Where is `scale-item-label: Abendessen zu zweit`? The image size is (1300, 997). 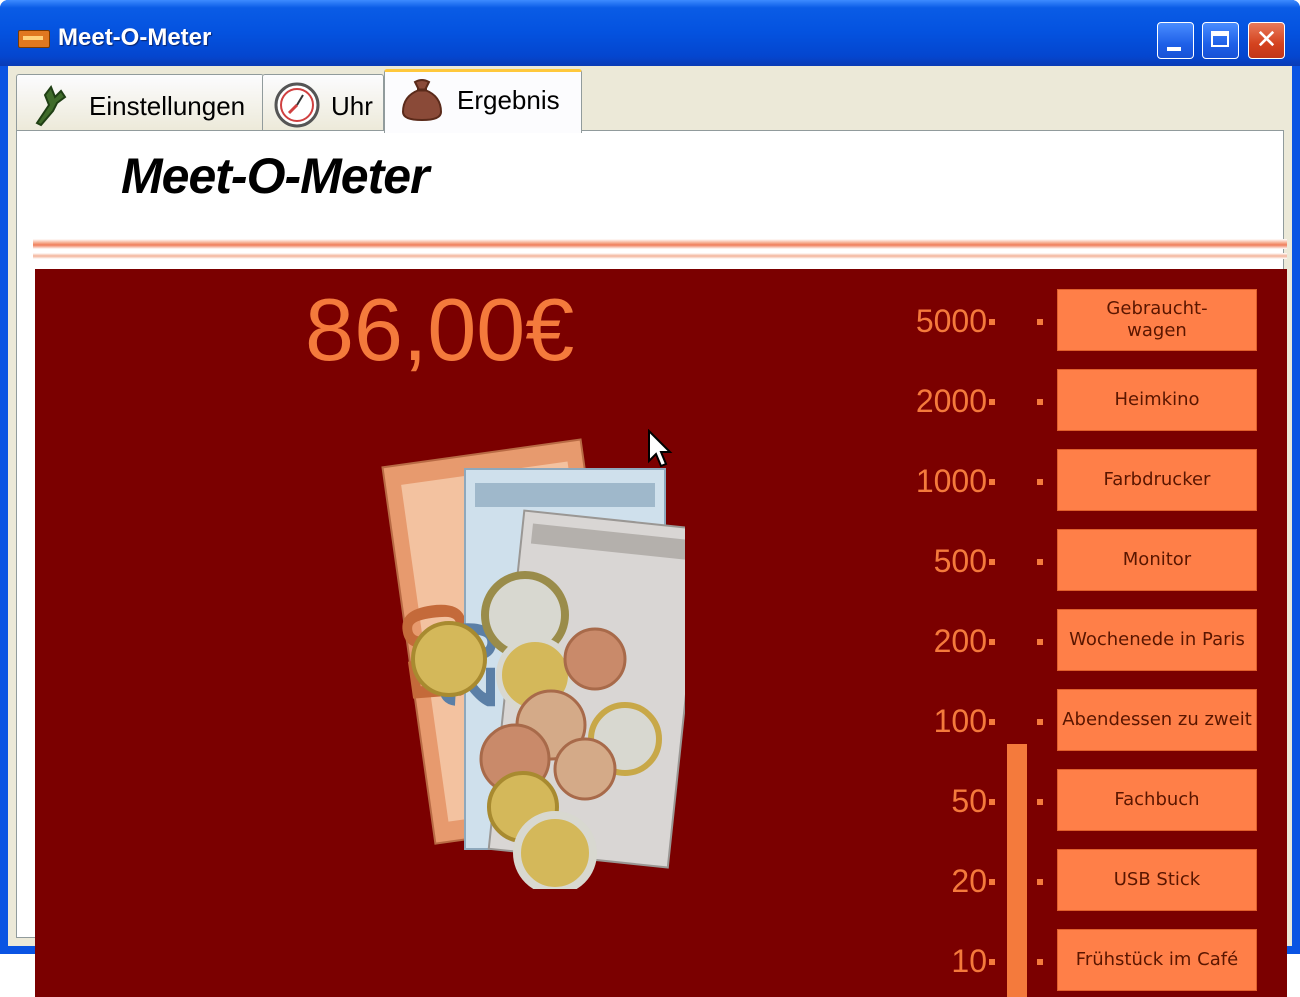
scale-item-label: Abendessen zu zweit is located at coordinates (1157, 719).